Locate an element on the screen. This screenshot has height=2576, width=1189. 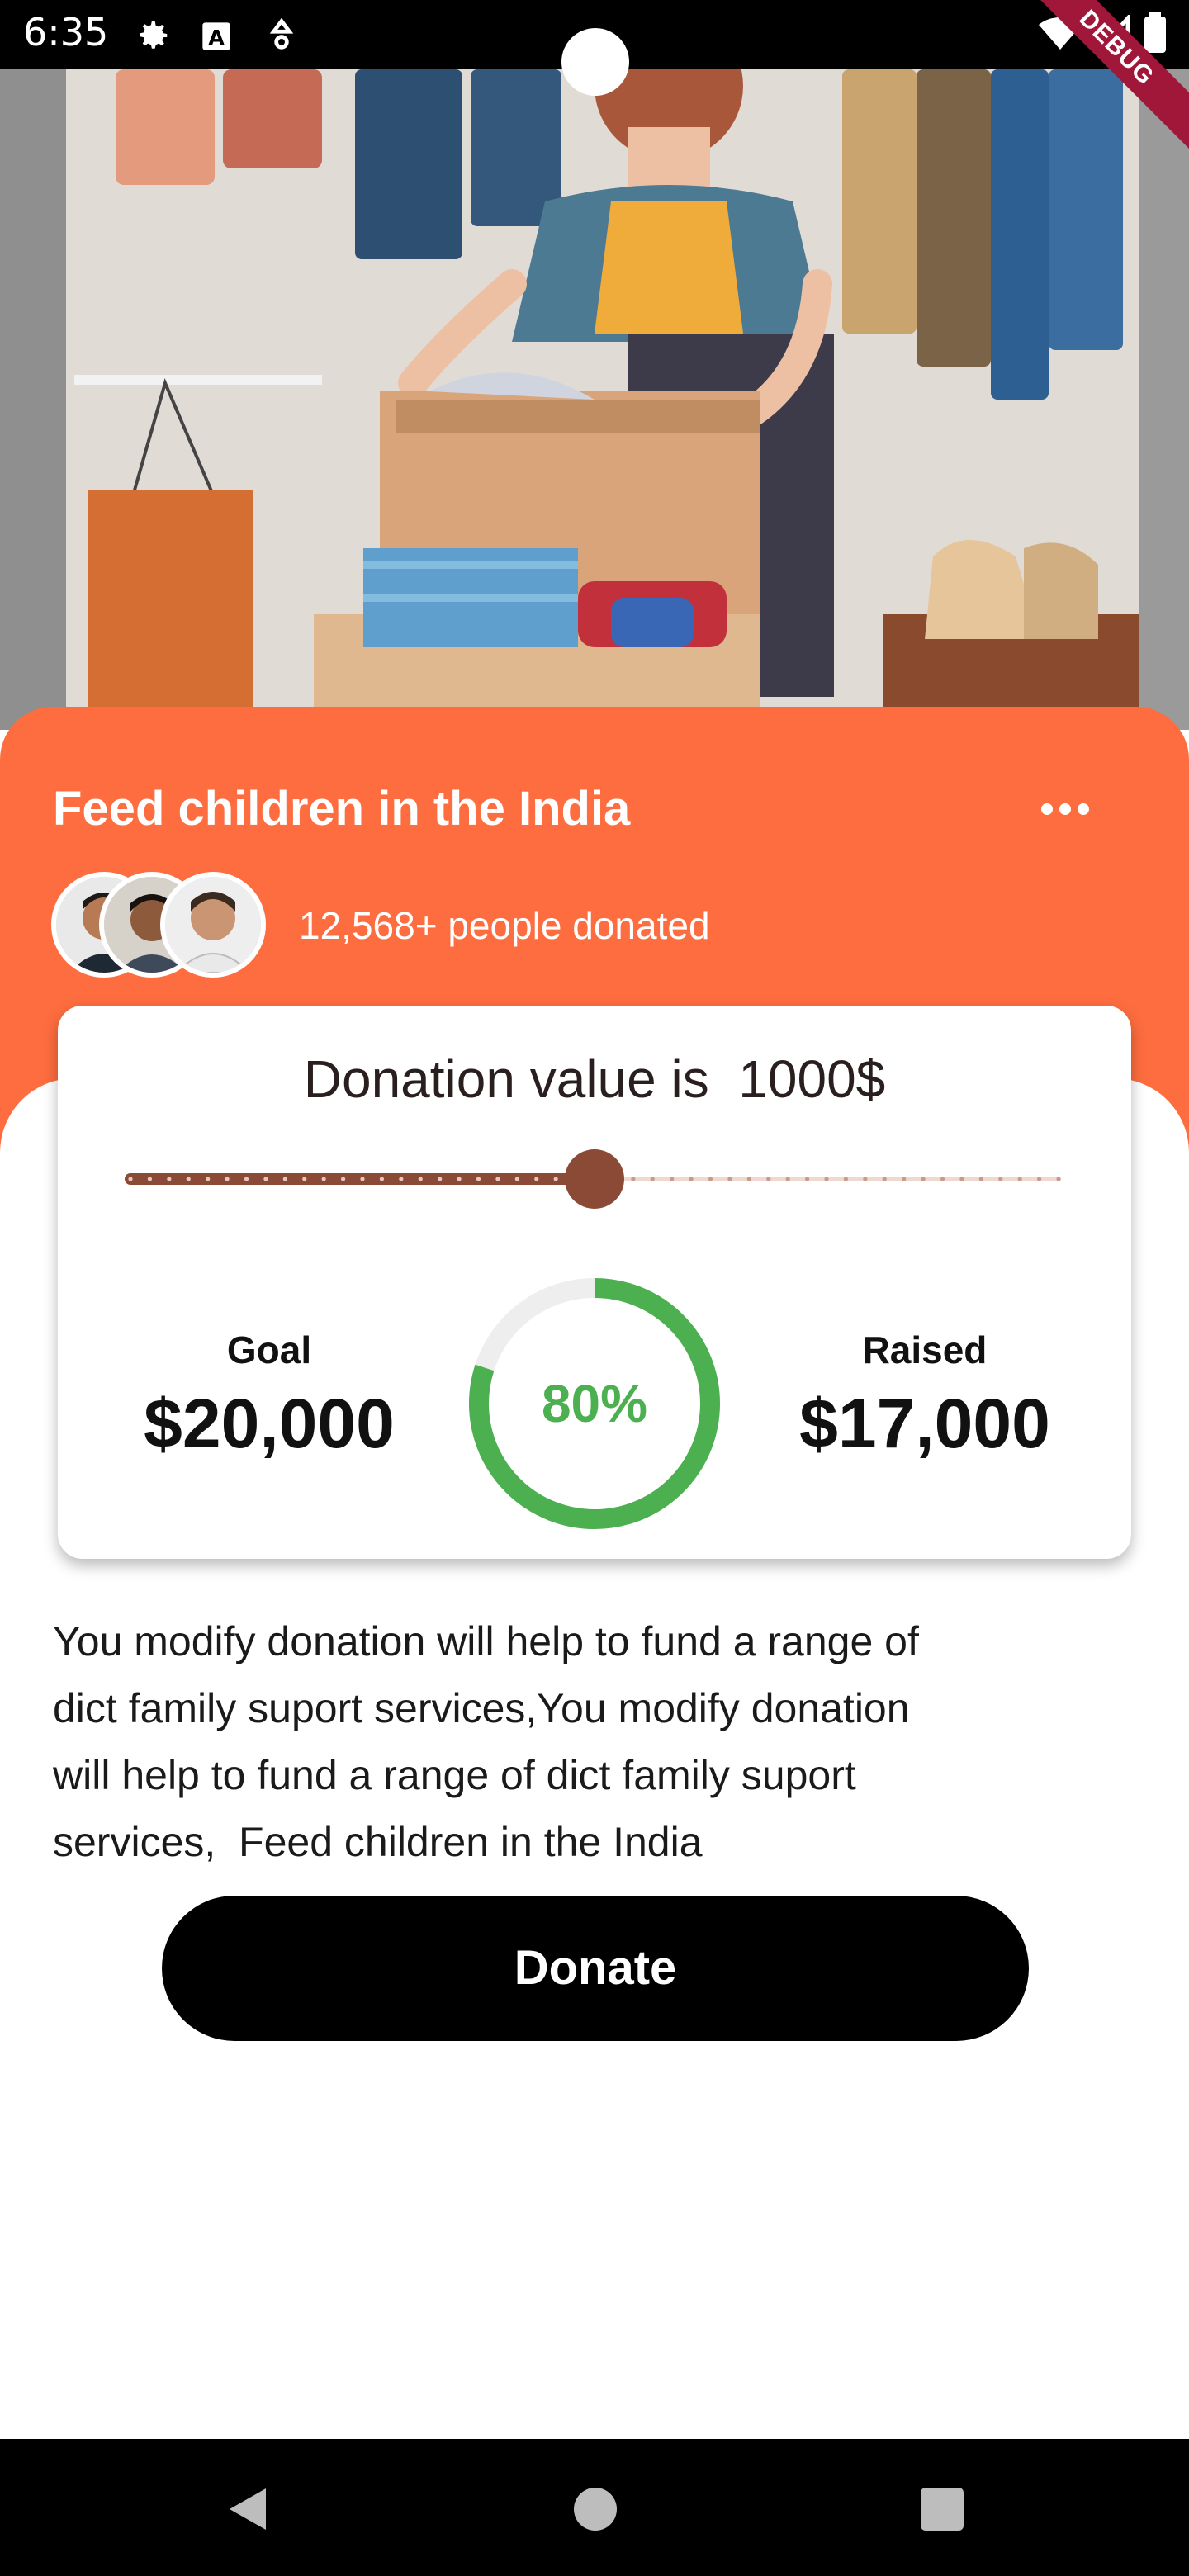
slider-thumb is located at coordinates (594, 1179).